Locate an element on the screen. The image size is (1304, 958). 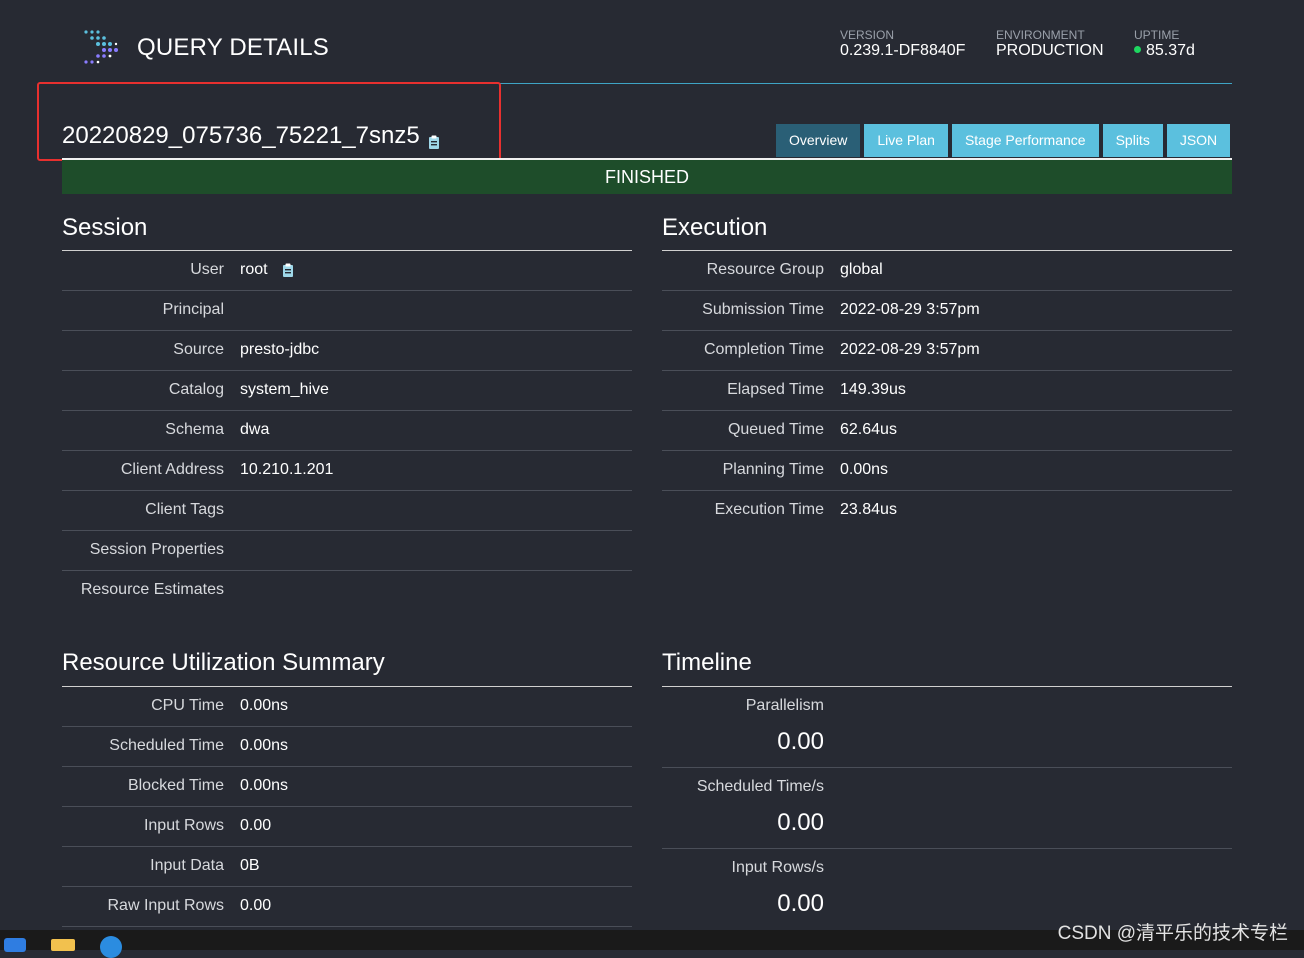
row-key: Submission Time is located at coordinates (763, 309).